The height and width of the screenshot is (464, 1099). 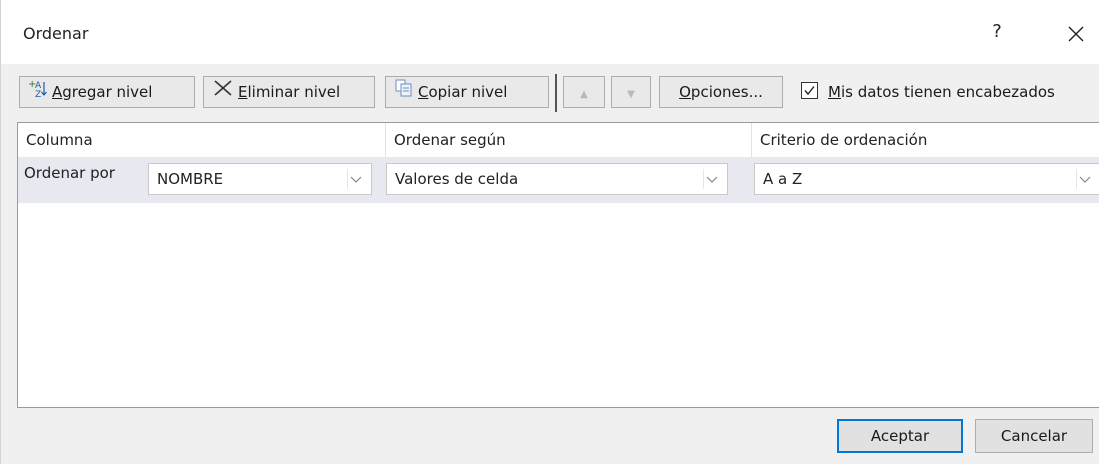 I want to click on checkmark-icon, so click(x=809, y=91).